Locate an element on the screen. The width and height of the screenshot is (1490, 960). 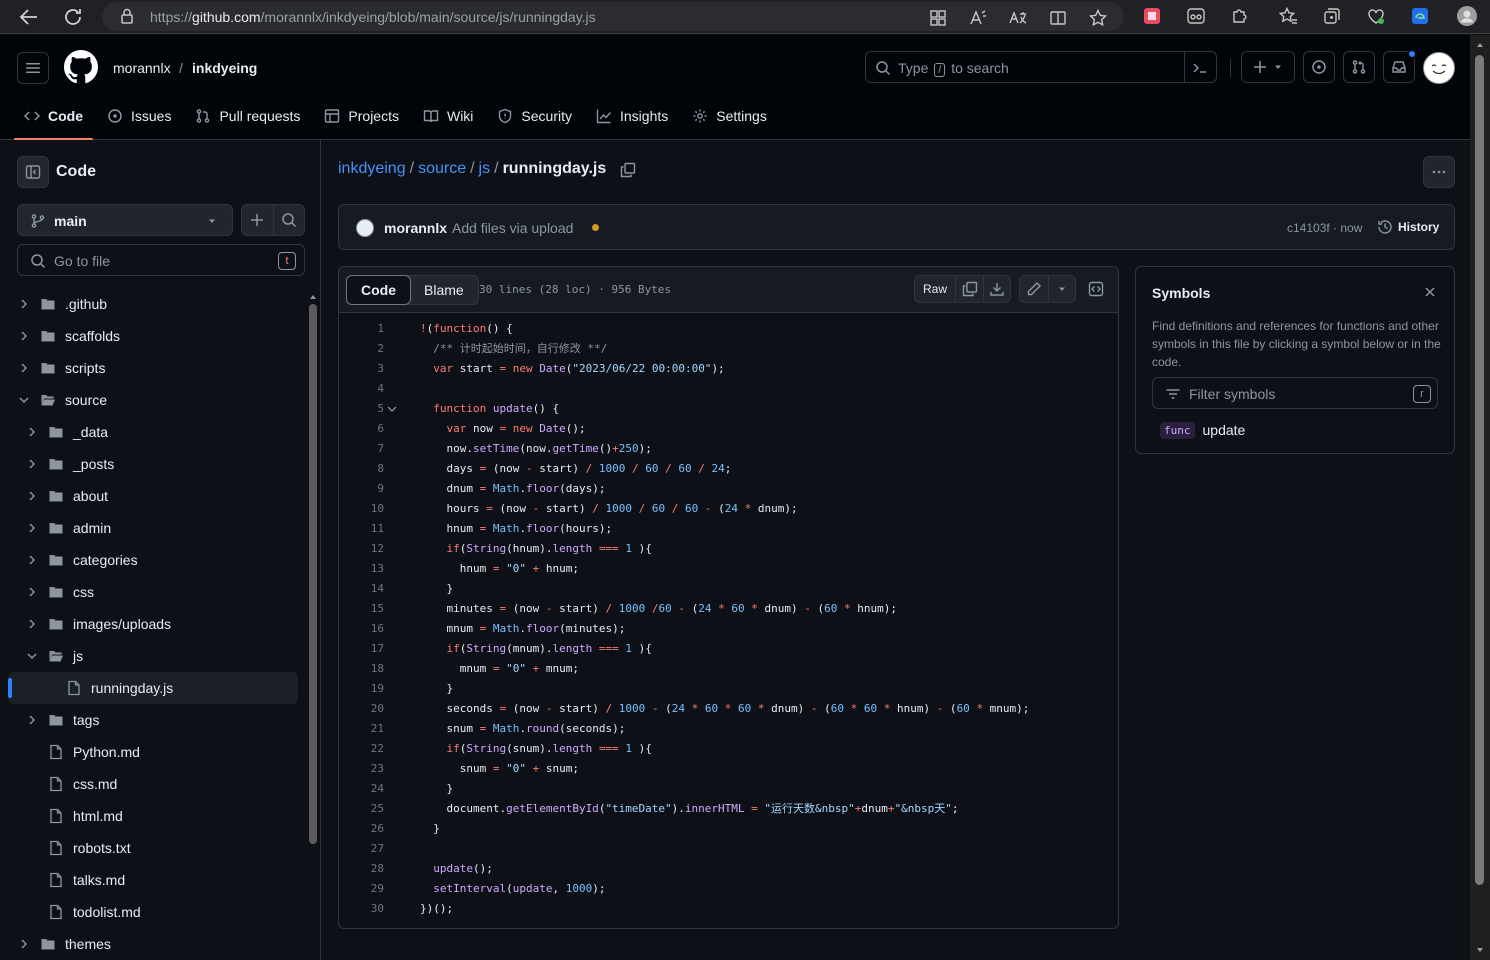
raw-button: Raw is located at coordinates (935, 289).